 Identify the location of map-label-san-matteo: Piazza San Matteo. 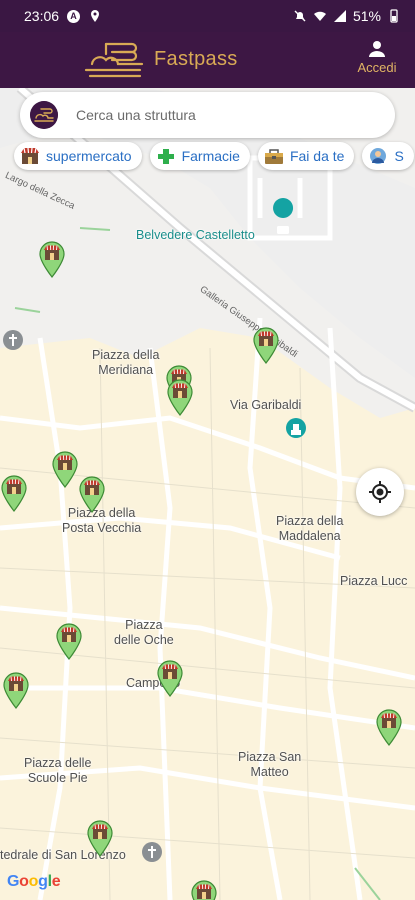
(270, 764).